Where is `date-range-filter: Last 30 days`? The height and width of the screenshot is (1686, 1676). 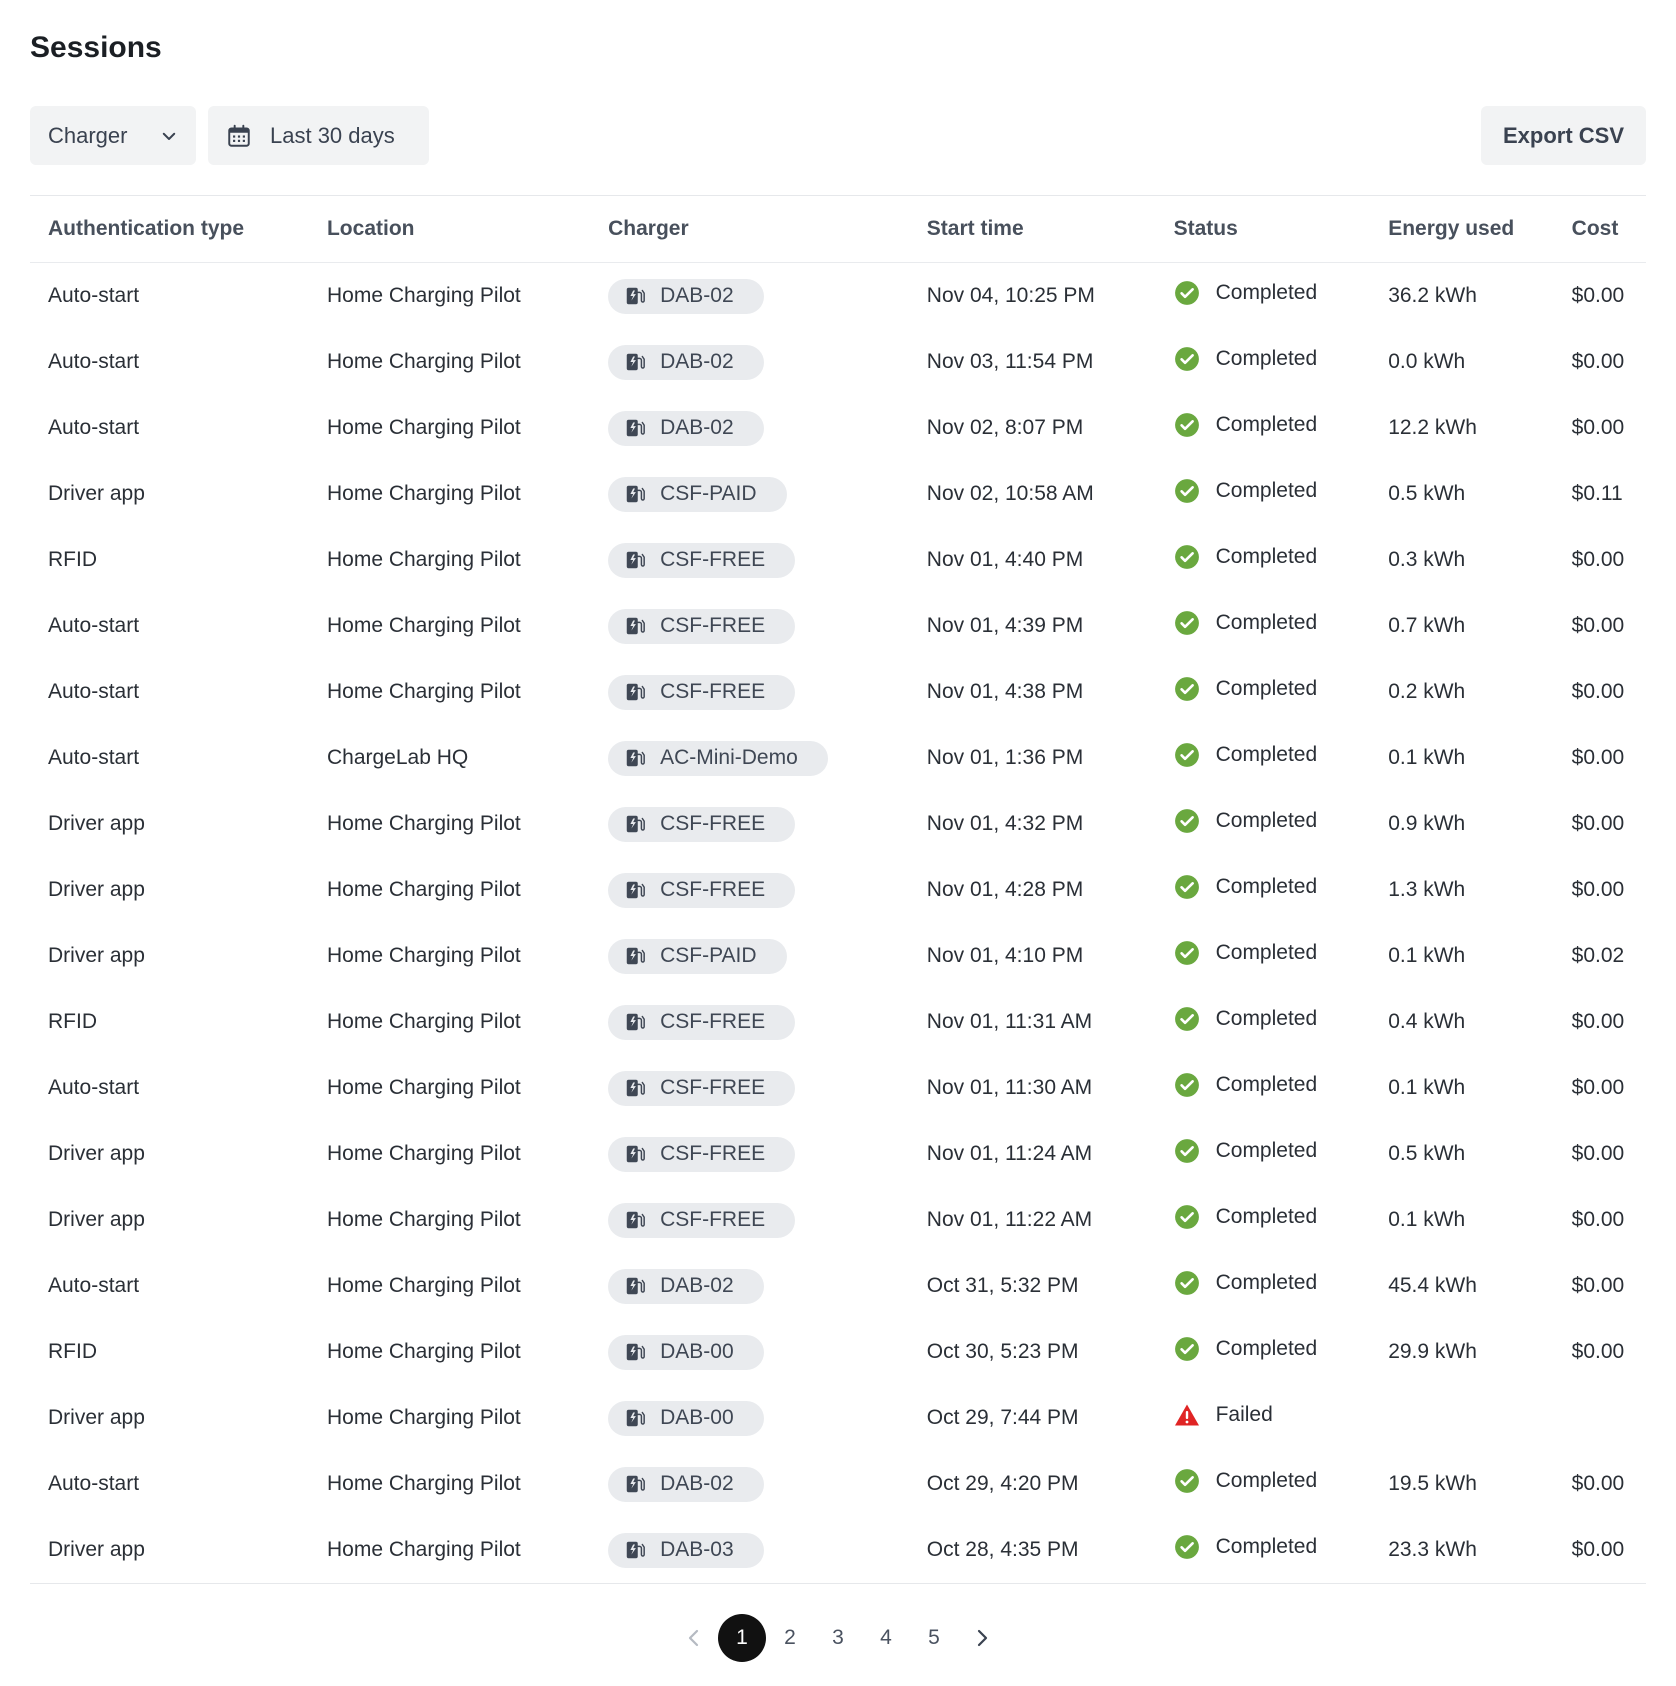 date-range-filter: Last 30 days is located at coordinates (318, 135).